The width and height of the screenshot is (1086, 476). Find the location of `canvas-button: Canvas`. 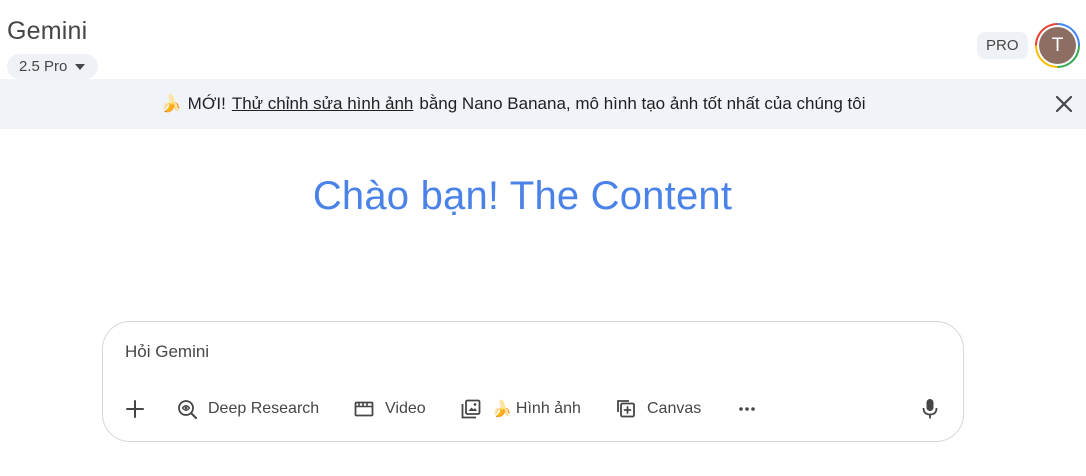

canvas-button: Canvas is located at coordinates (658, 409).